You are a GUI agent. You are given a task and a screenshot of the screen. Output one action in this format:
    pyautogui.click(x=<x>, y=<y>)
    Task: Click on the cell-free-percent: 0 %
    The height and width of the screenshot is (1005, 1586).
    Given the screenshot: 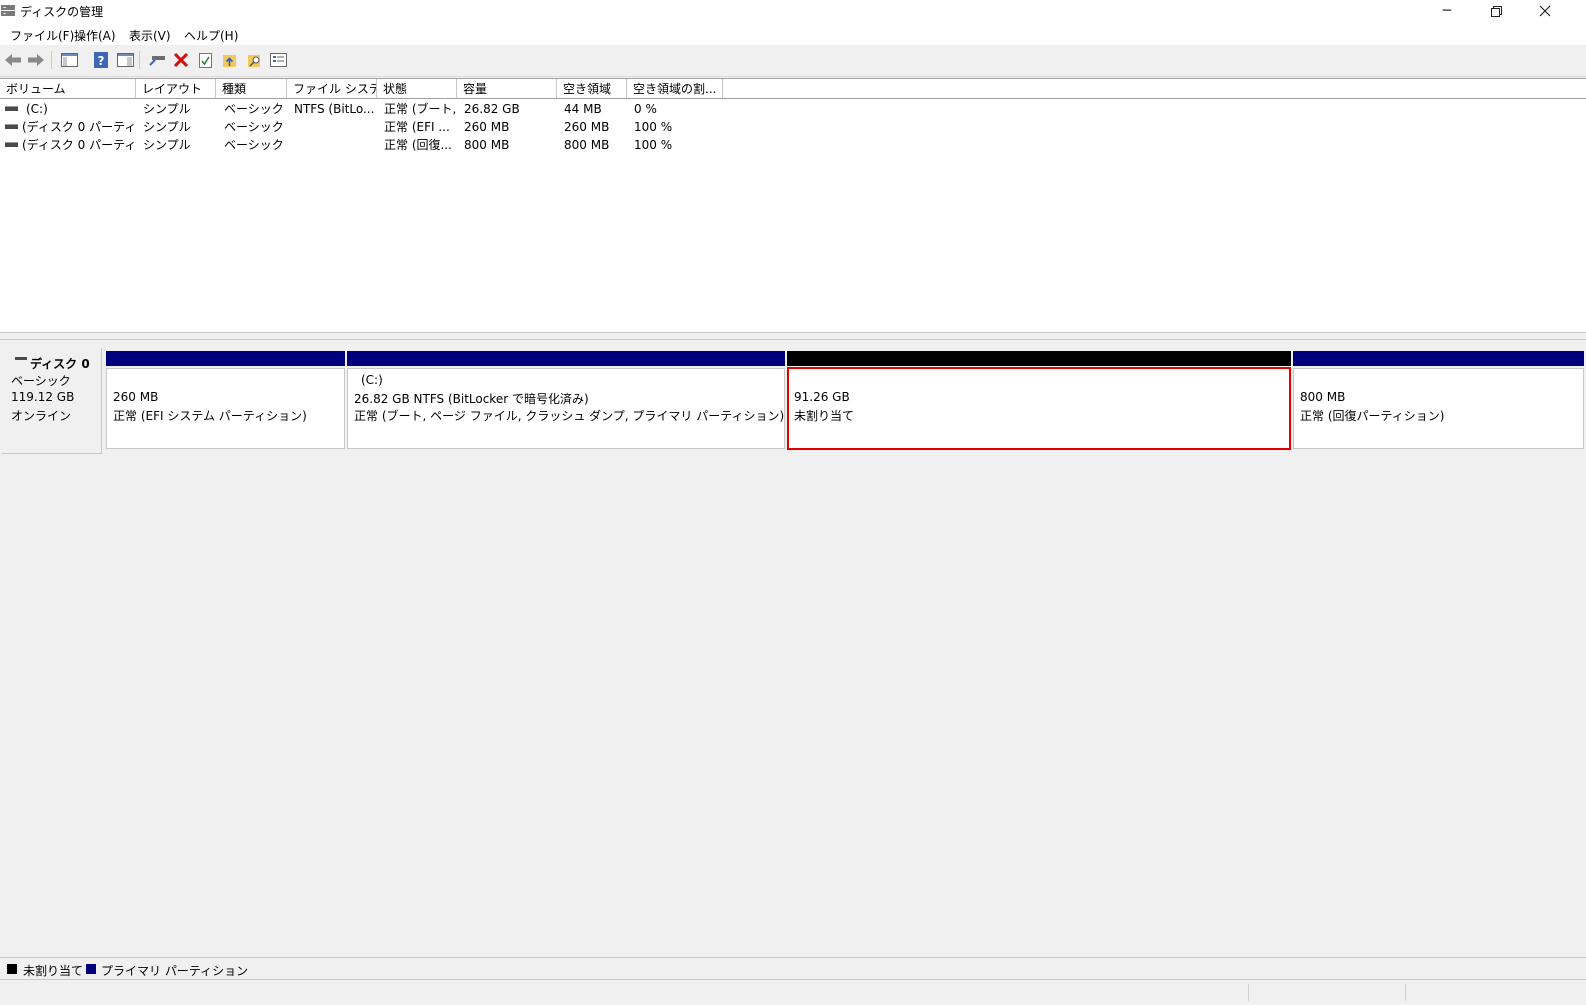 What is the action you would take?
    pyautogui.click(x=645, y=109)
    